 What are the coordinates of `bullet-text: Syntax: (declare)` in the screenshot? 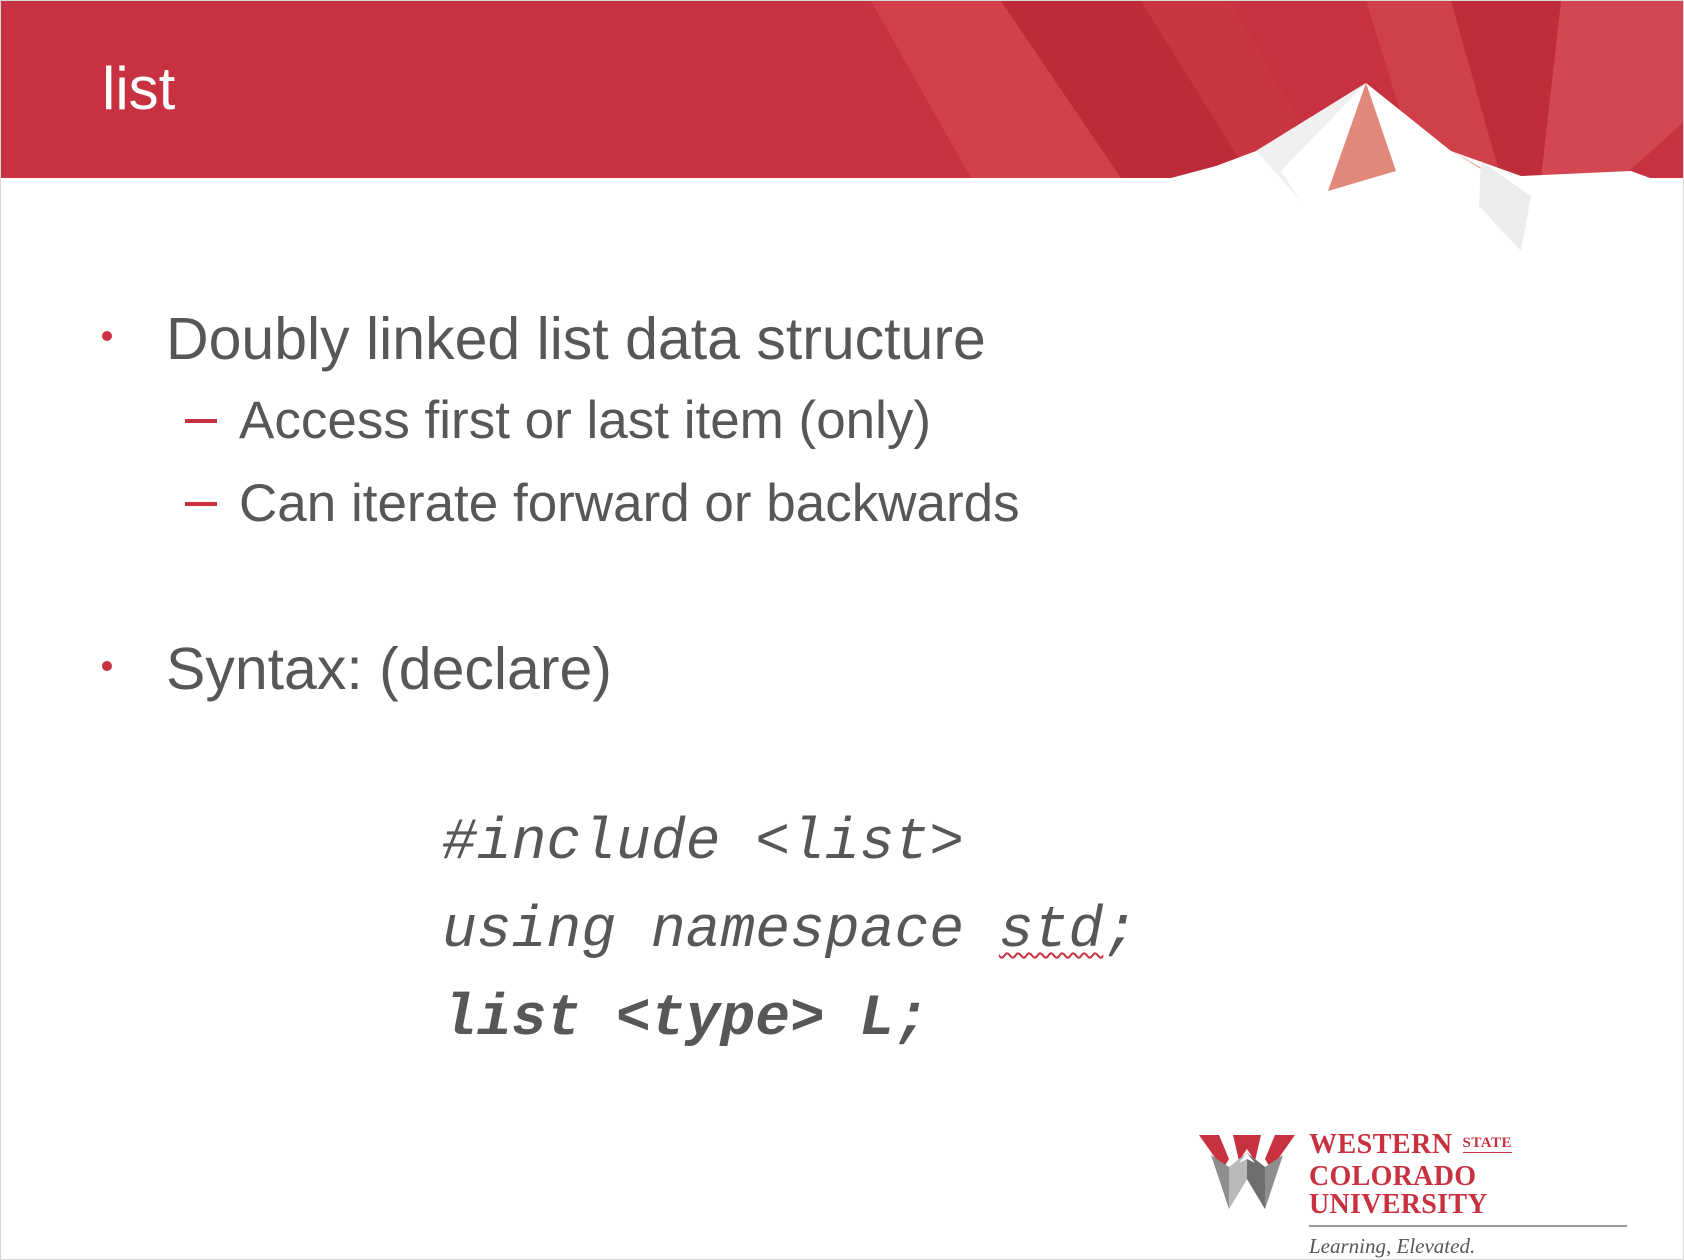 It's located at (389, 669).